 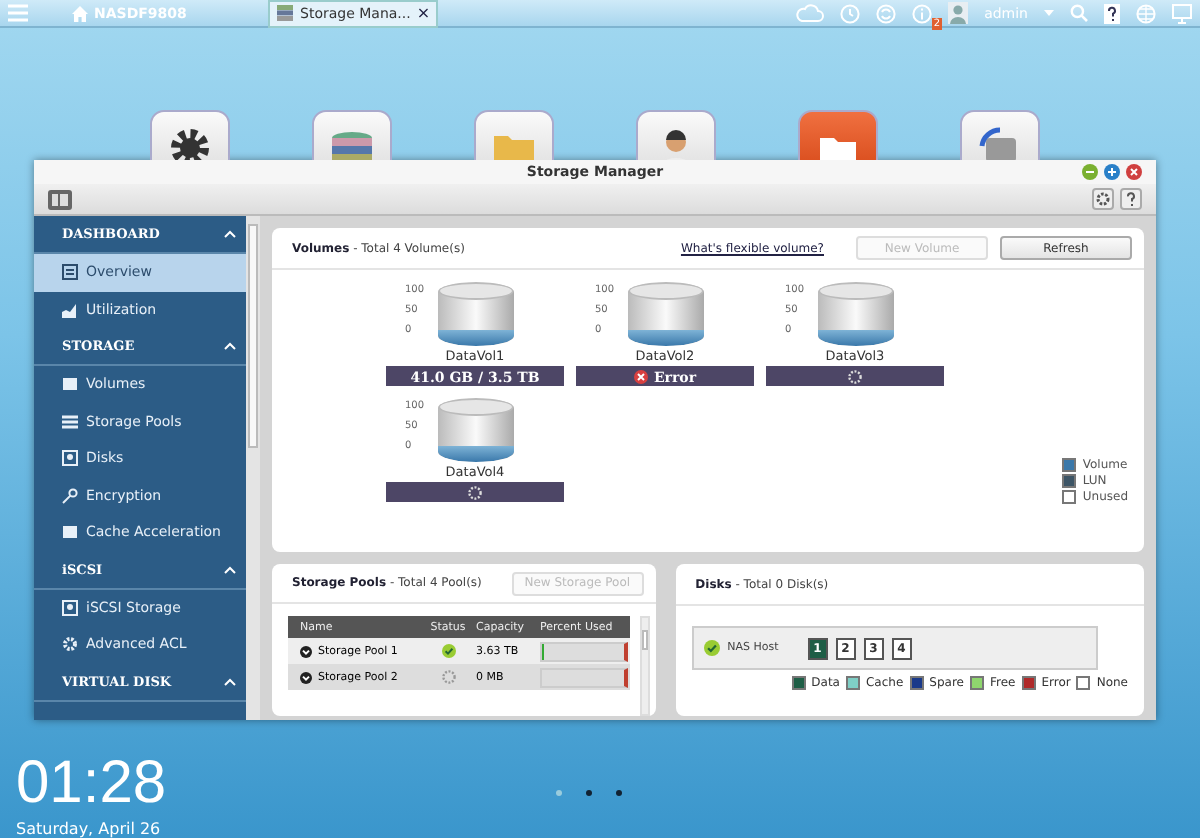 What do you see at coordinates (1112, 172) in the screenshot?
I see `maximize-icon` at bounding box center [1112, 172].